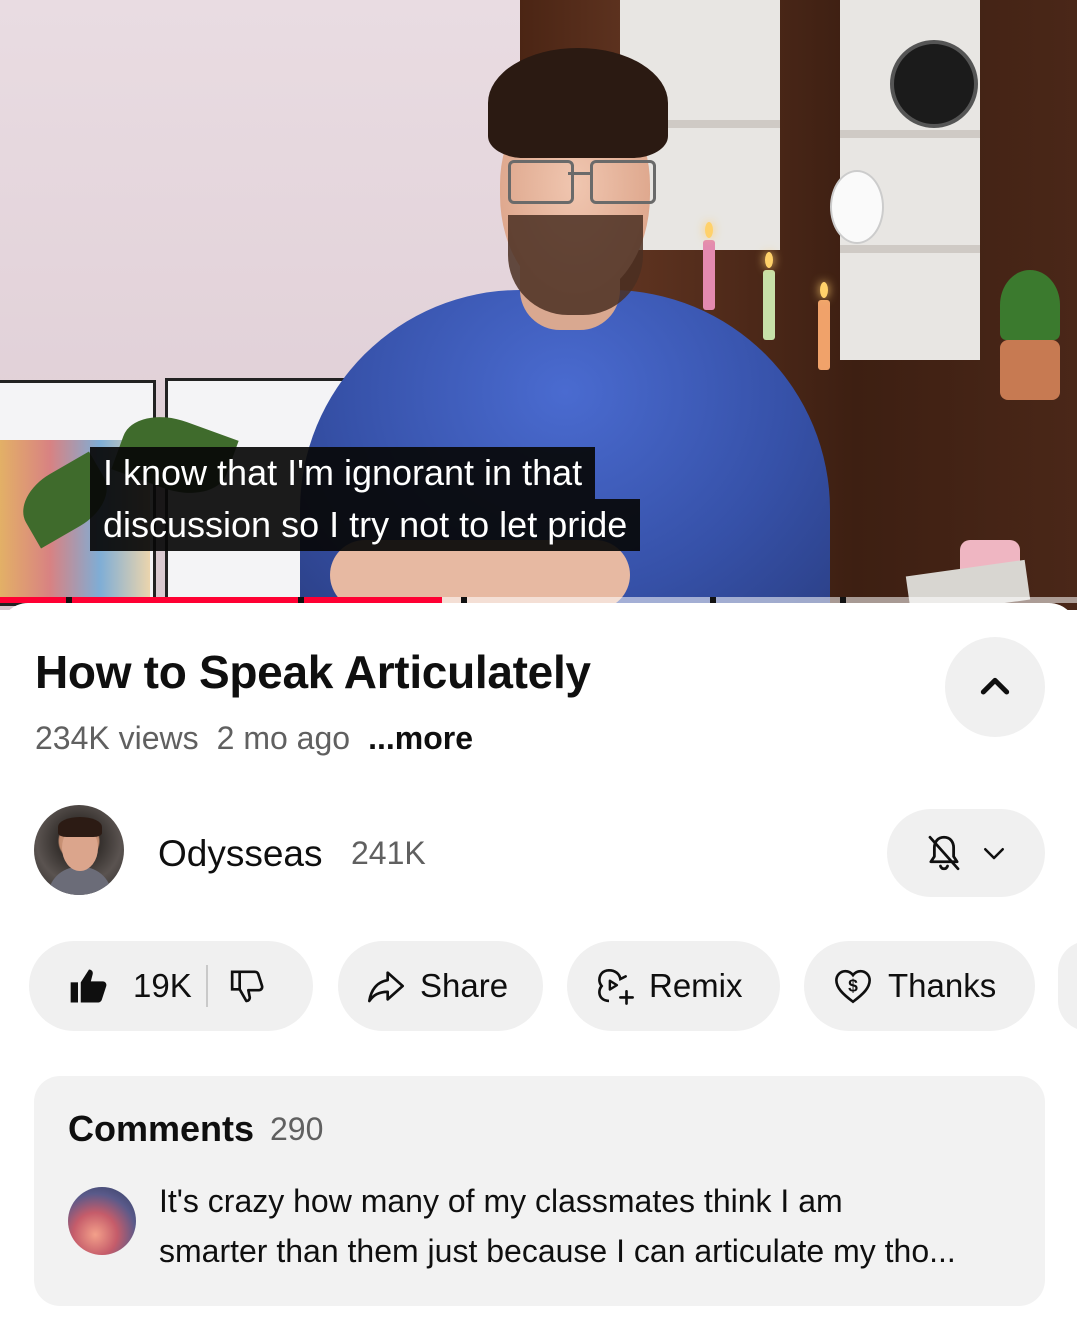 This screenshot has width=1077, height=1337. What do you see at coordinates (942, 985) in the screenshot?
I see `thanks-label: Thanks` at bounding box center [942, 985].